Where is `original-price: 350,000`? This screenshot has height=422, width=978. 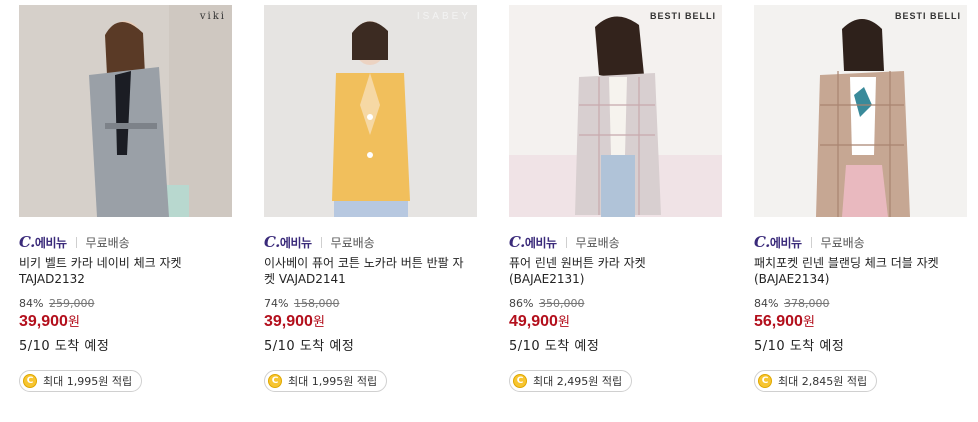 original-price: 350,000 is located at coordinates (561, 303).